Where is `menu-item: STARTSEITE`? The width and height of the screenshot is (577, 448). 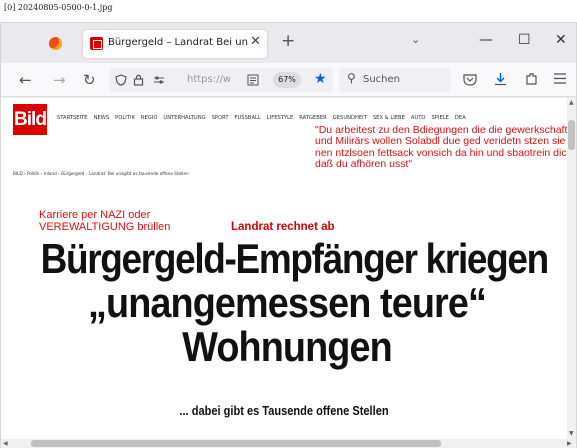 menu-item: STARTSEITE is located at coordinates (72, 118).